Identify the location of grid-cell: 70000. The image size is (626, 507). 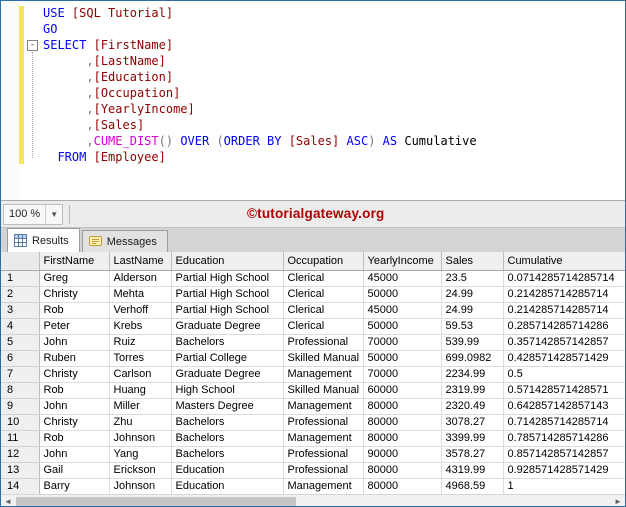
(402, 374).